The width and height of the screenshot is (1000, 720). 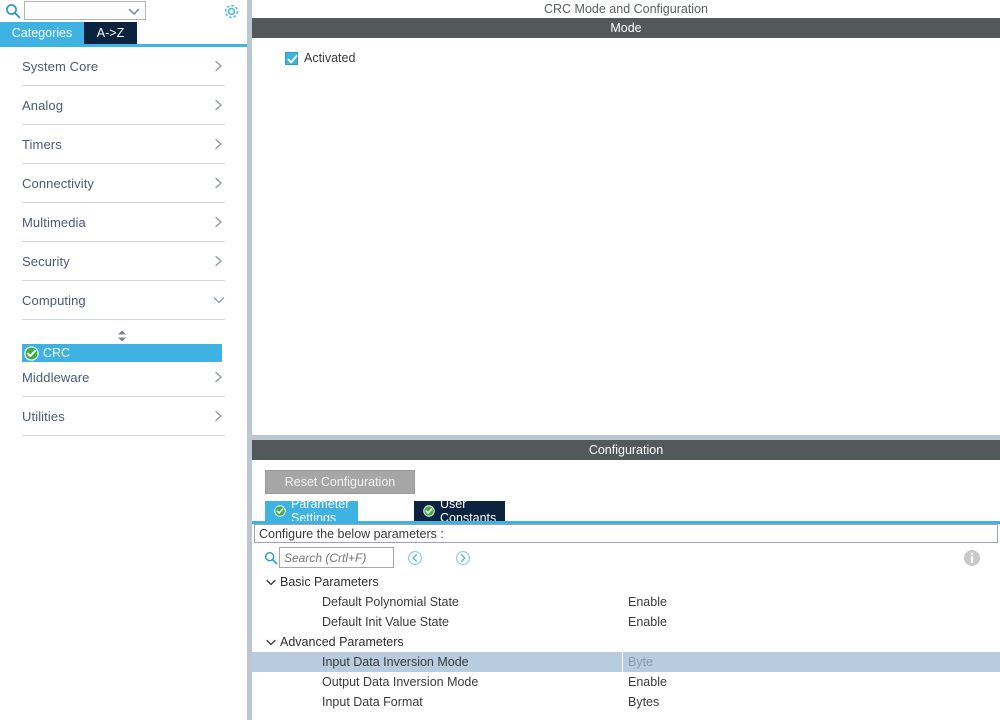 What do you see at coordinates (123, 416) in the screenshot?
I see `sidebar-item-utilities: Utilities` at bounding box center [123, 416].